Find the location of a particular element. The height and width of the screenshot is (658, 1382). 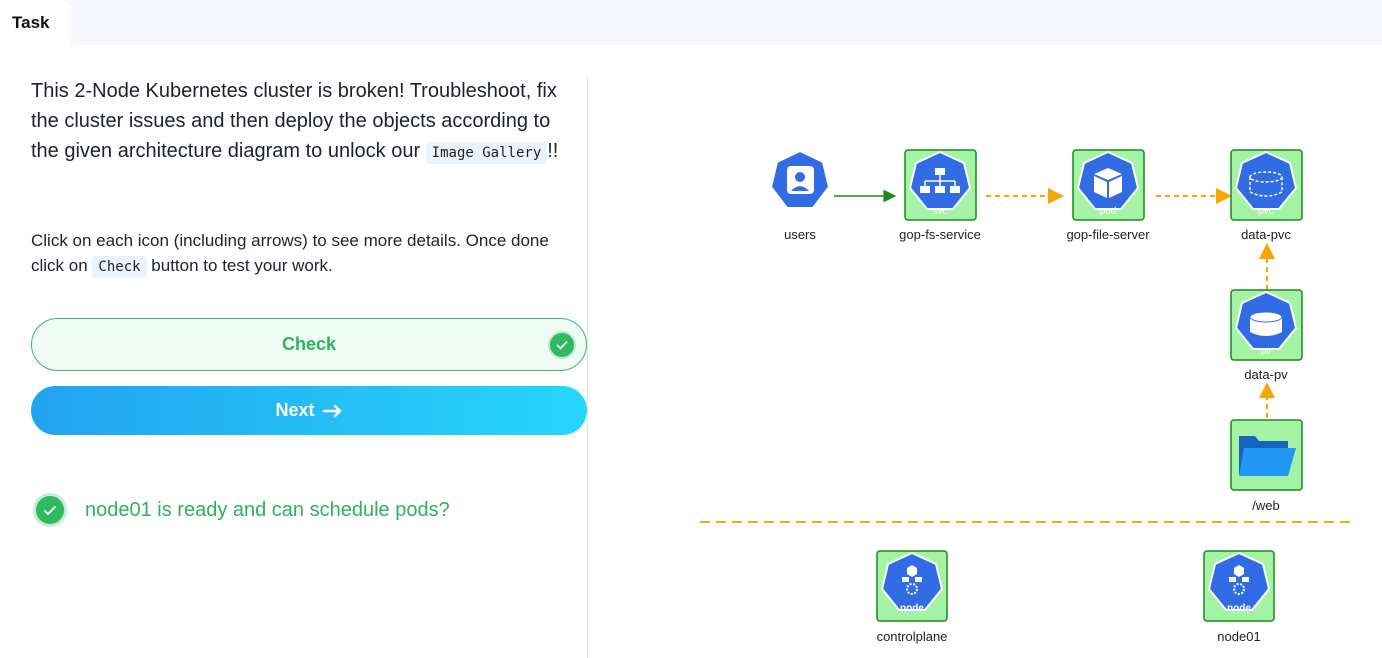

service-label: gop-fs-service is located at coordinates (940, 234).